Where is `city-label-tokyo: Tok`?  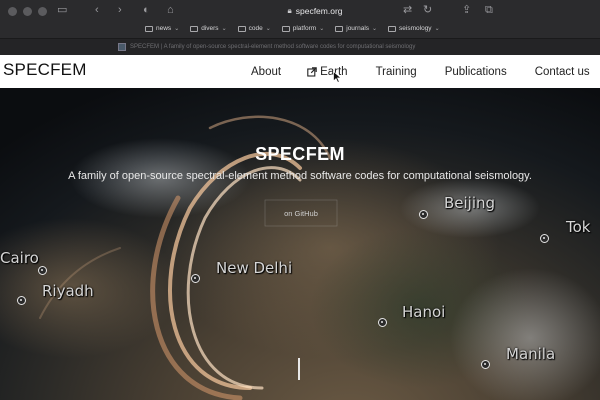 city-label-tokyo: Tok is located at coordinates (578, 227).